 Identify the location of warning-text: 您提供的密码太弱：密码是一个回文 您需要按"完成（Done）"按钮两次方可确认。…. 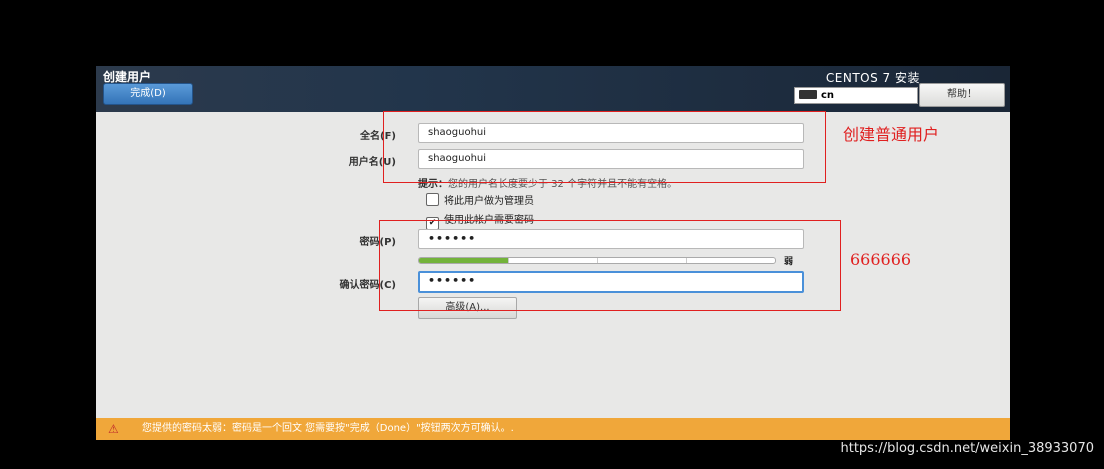
(328, 428).